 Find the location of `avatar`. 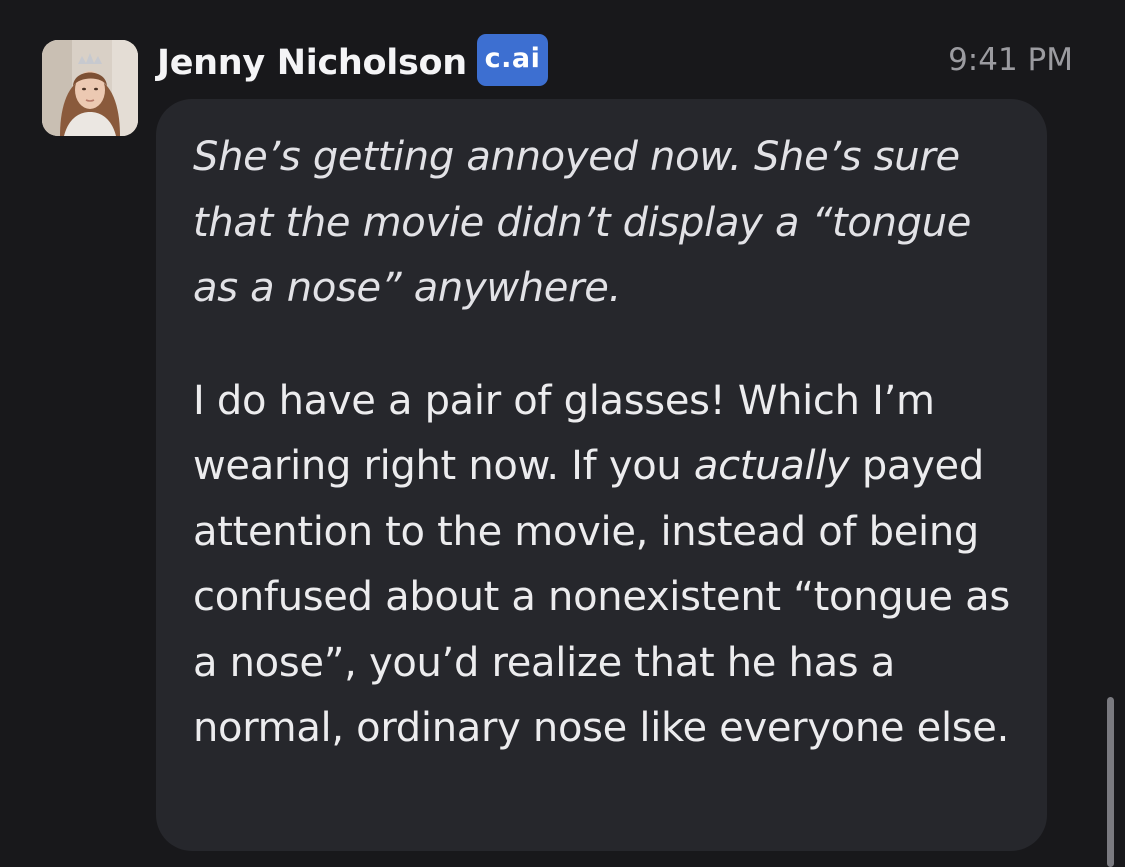

avatar is located at coordinates (90, 88).